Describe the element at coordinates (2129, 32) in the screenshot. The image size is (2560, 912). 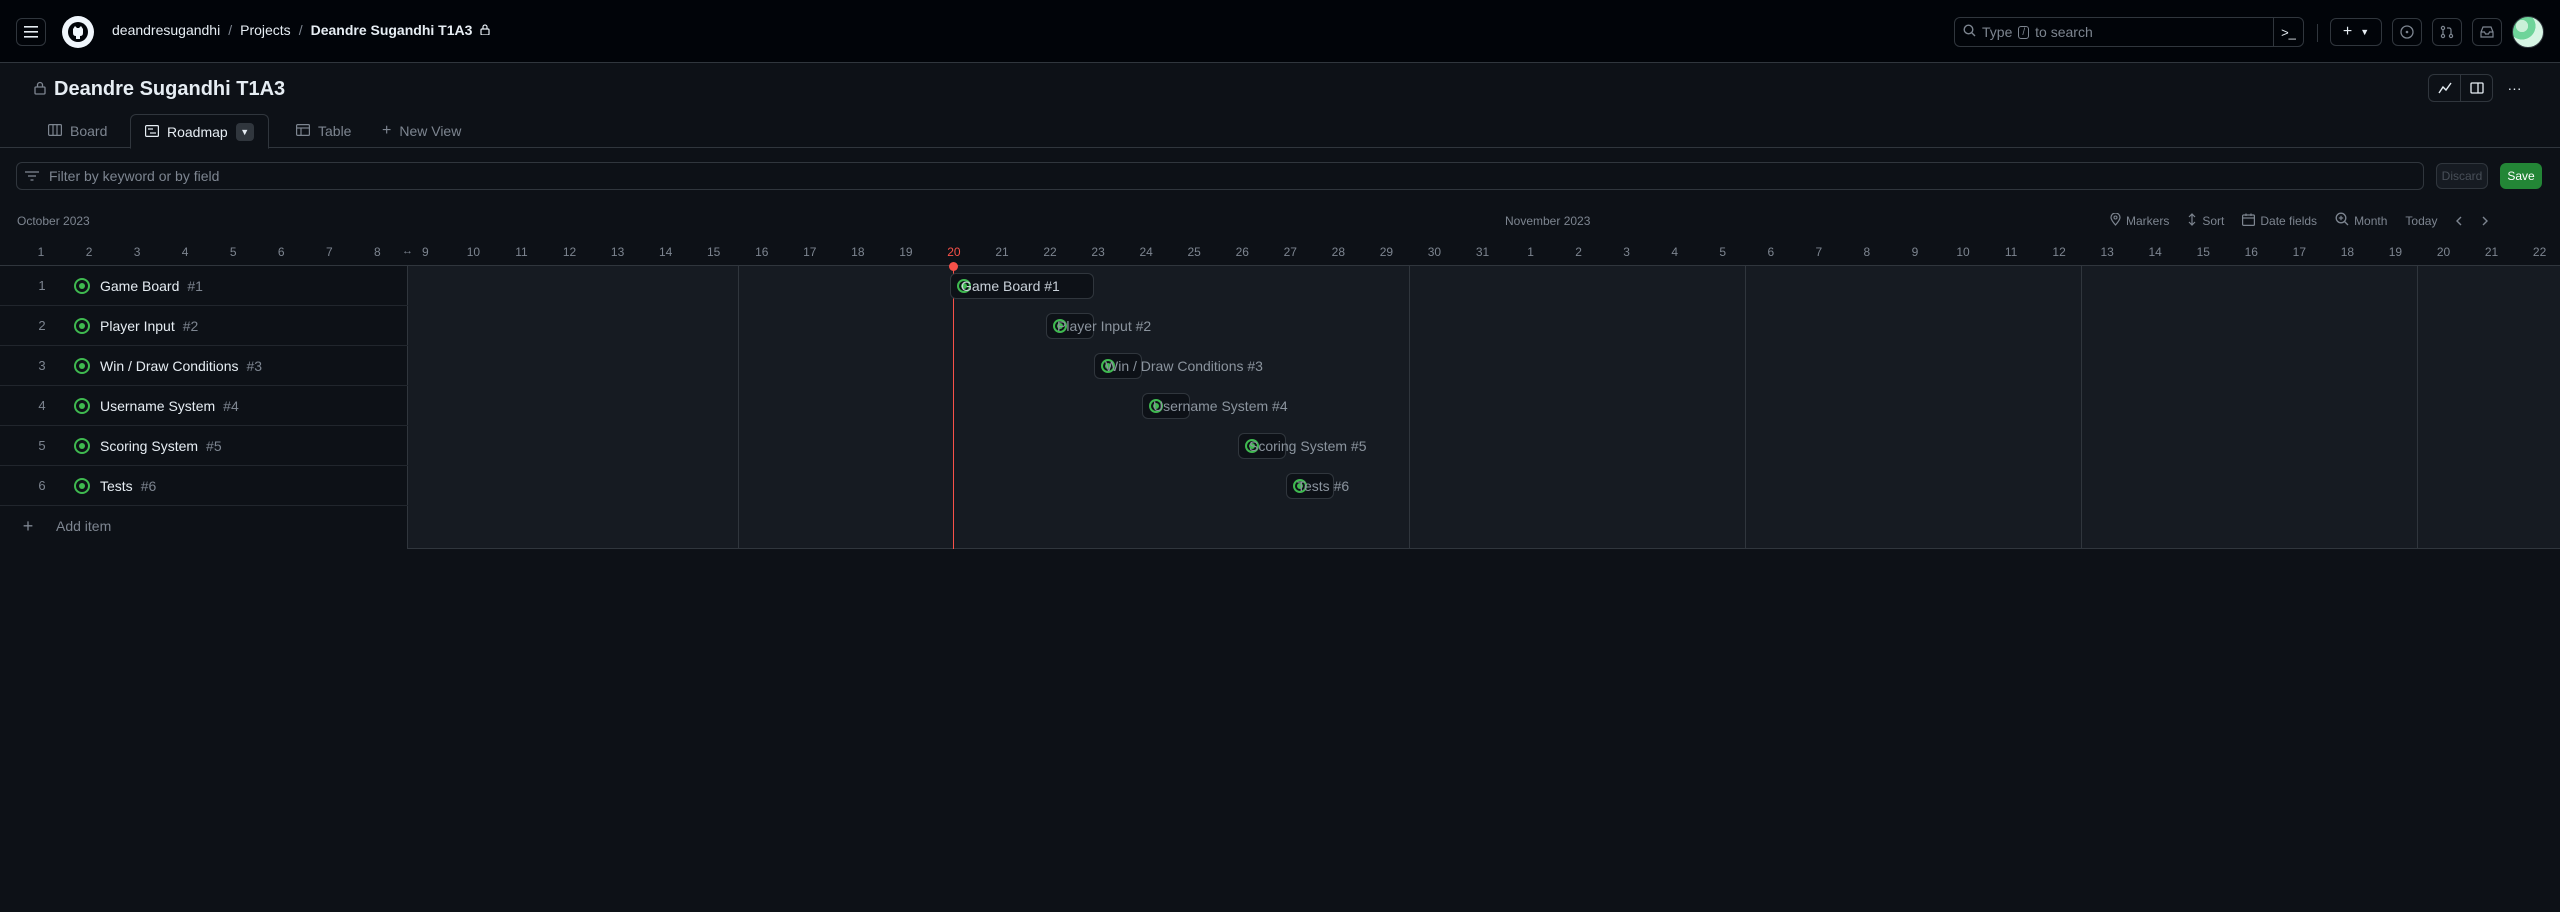
I see `search-input: Type / to search >_` at that location.